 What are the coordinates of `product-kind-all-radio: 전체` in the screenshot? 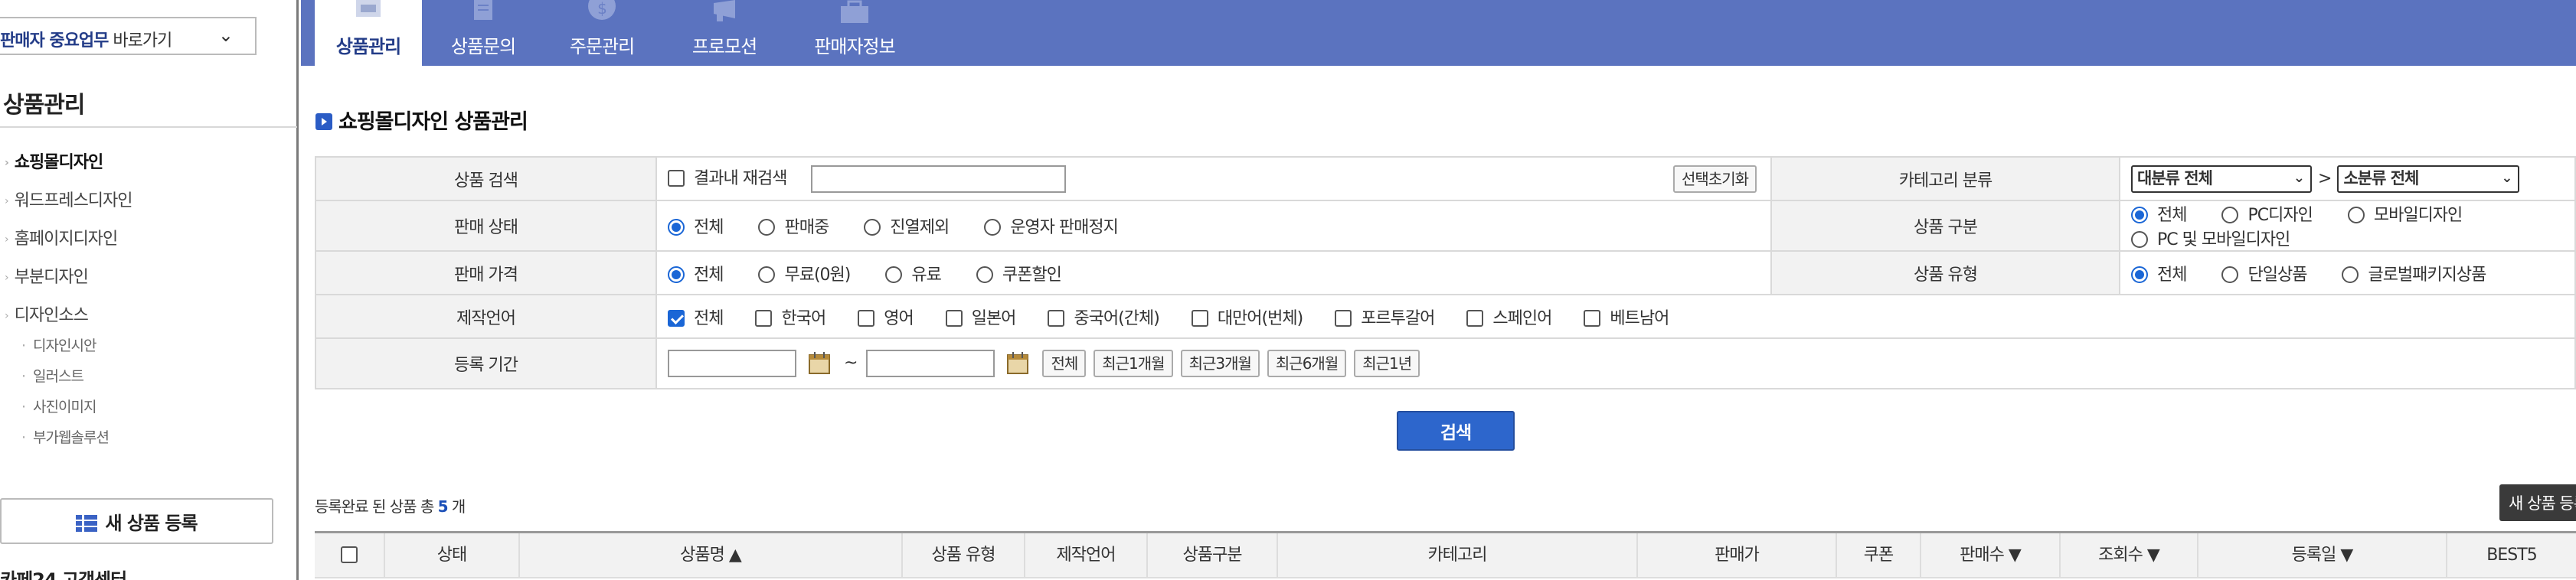 It's located at (2159, 213).